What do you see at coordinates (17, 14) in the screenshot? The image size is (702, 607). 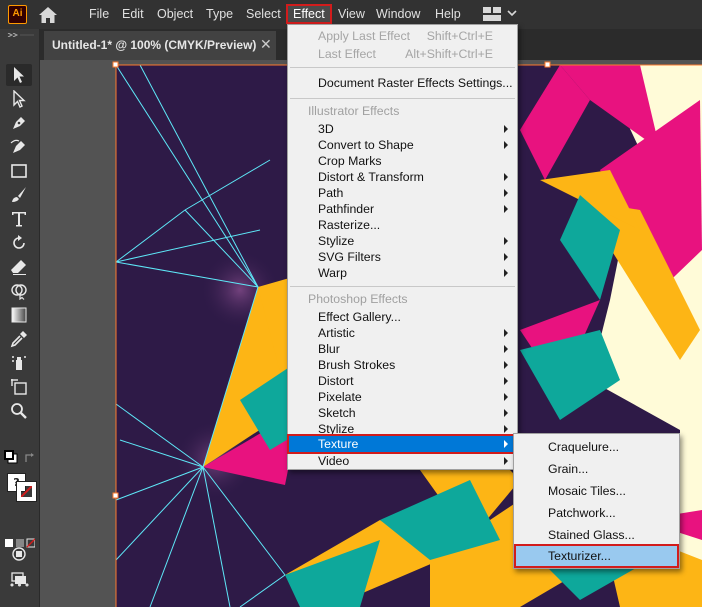 I see `illustrator-logo: Ai` at bounding box center [17, 14].